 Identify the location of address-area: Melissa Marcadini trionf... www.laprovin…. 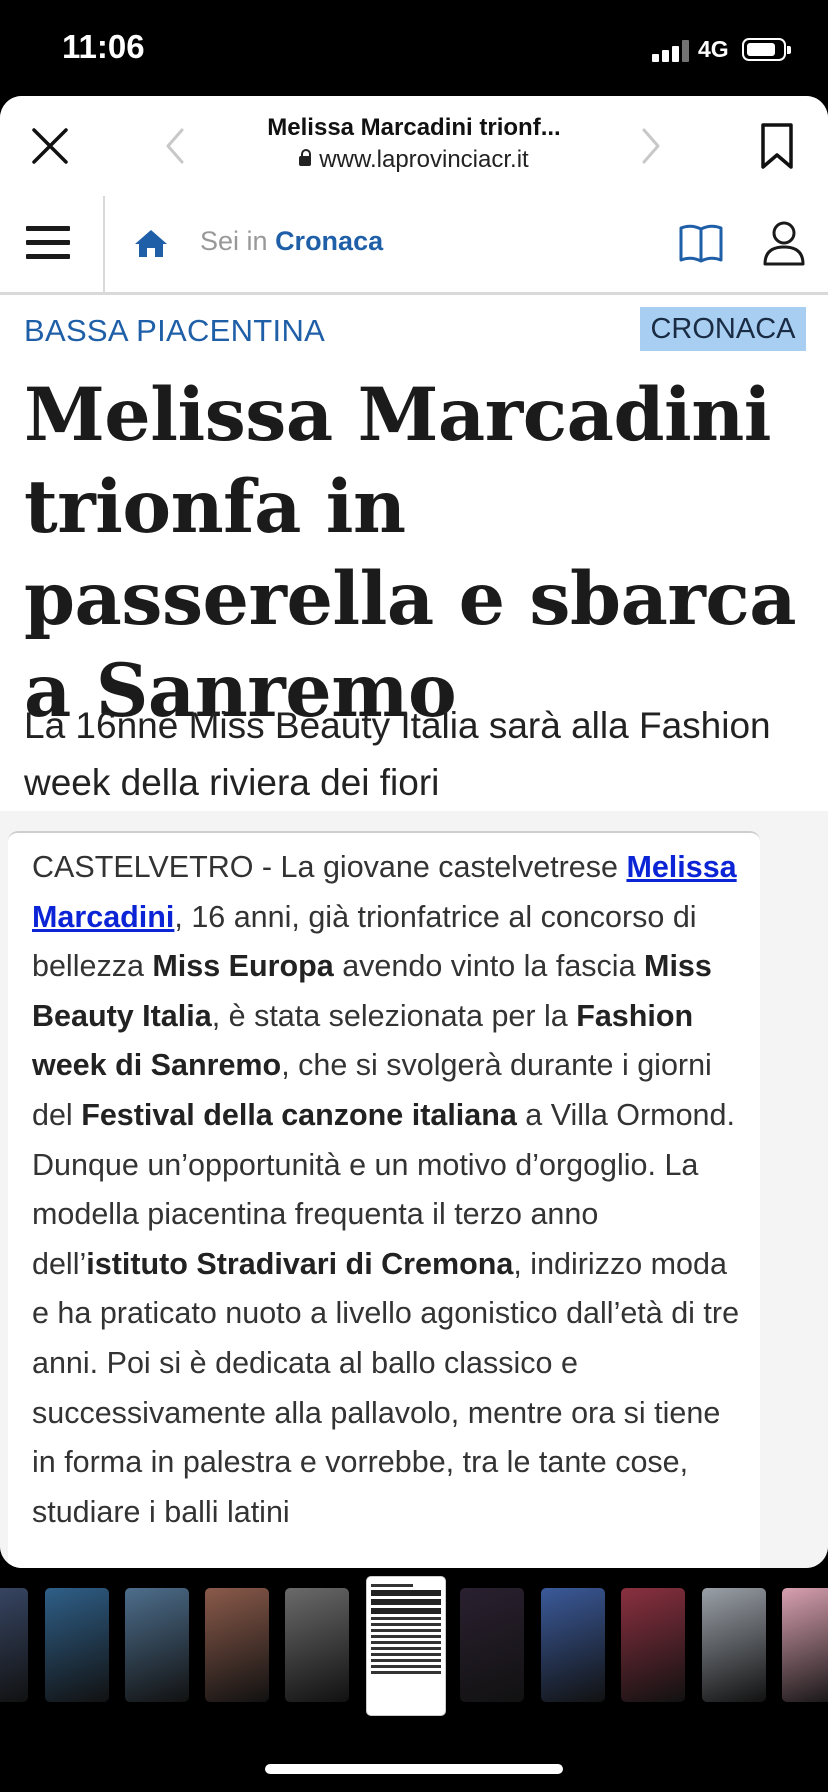
(414, 144).